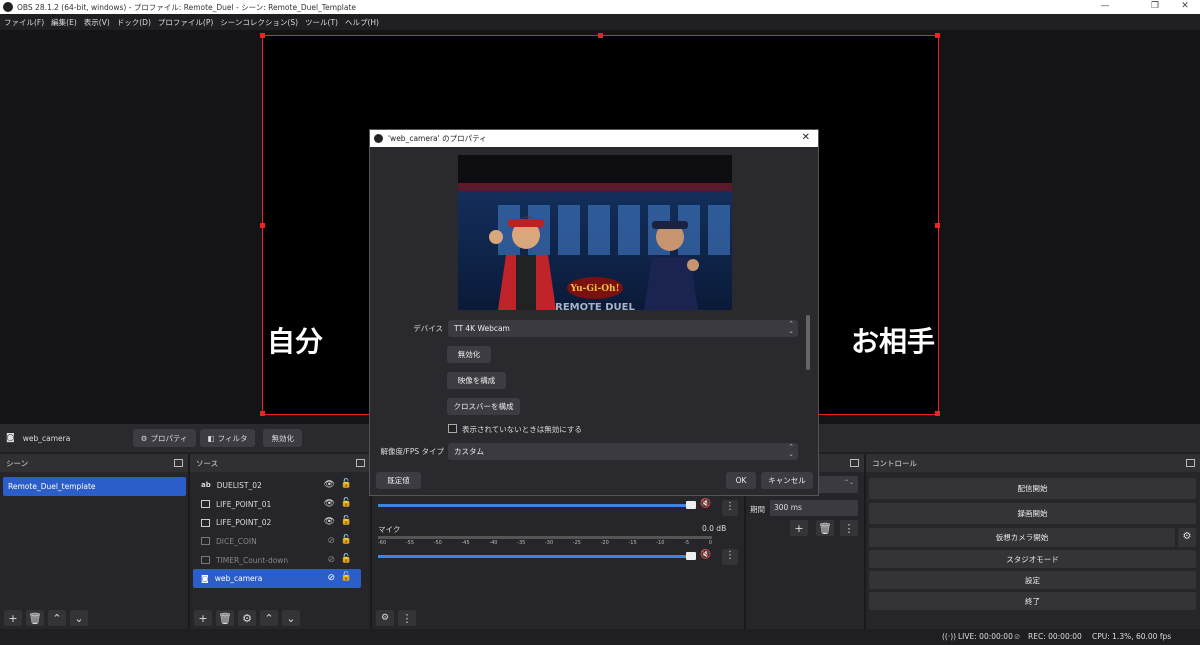 The height and width of the screenshot is (645, 1200). What do you see at coordinates (277, 579) in the screenshot?
I see `source-row: ◙ web_camera ⊘ 🔓` at bounding box center [277, 579].